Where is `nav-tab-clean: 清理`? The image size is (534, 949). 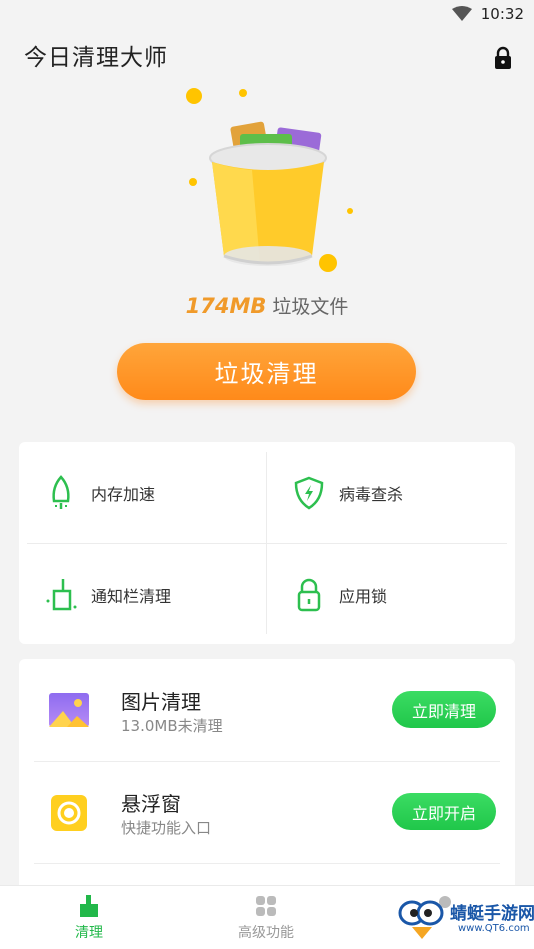
nav-tab-clean: 清理 is located at coordinates (89, 918).